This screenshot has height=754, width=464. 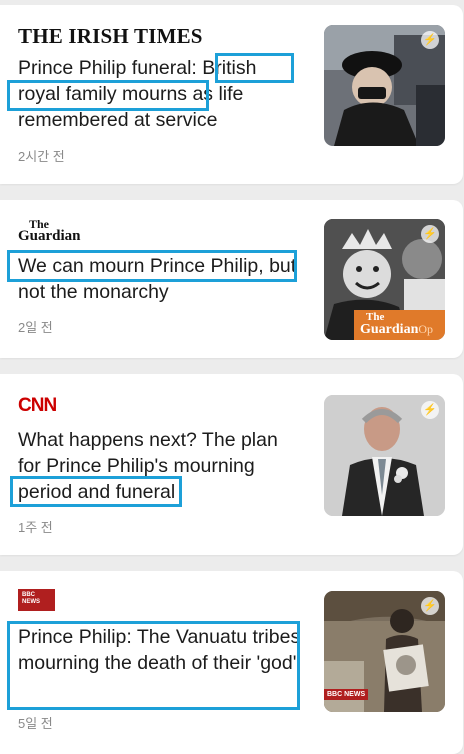 What do you see at coordinates (35, 327) in the screenshot?
I see `timestamp: 2일 전` at bounding box center [35, 327].